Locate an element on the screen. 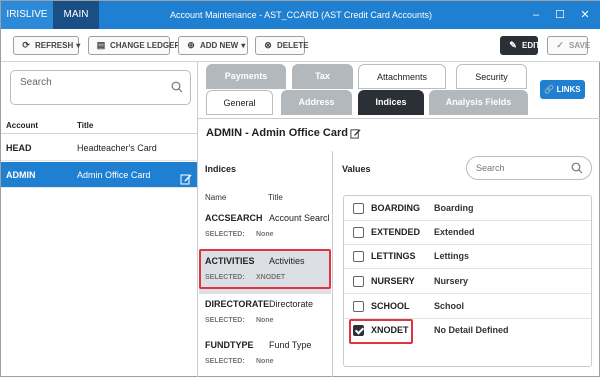 The width and height of the screenshot is (600, 377). column-divider is located at coordinates (332, 264).